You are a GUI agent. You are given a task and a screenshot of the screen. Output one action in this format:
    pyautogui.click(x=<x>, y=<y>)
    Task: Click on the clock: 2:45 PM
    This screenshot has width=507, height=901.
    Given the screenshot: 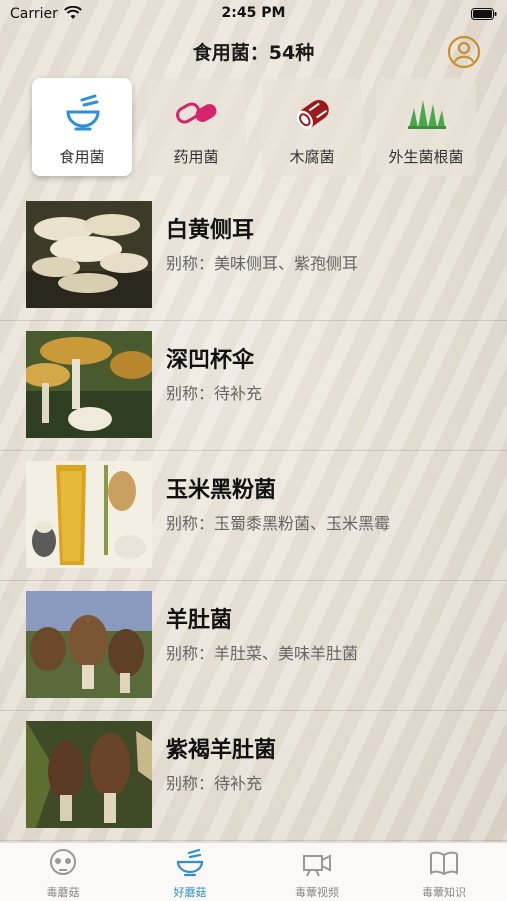 What is the action you would take?
    pyautogui.click(x=253, y=13)
    